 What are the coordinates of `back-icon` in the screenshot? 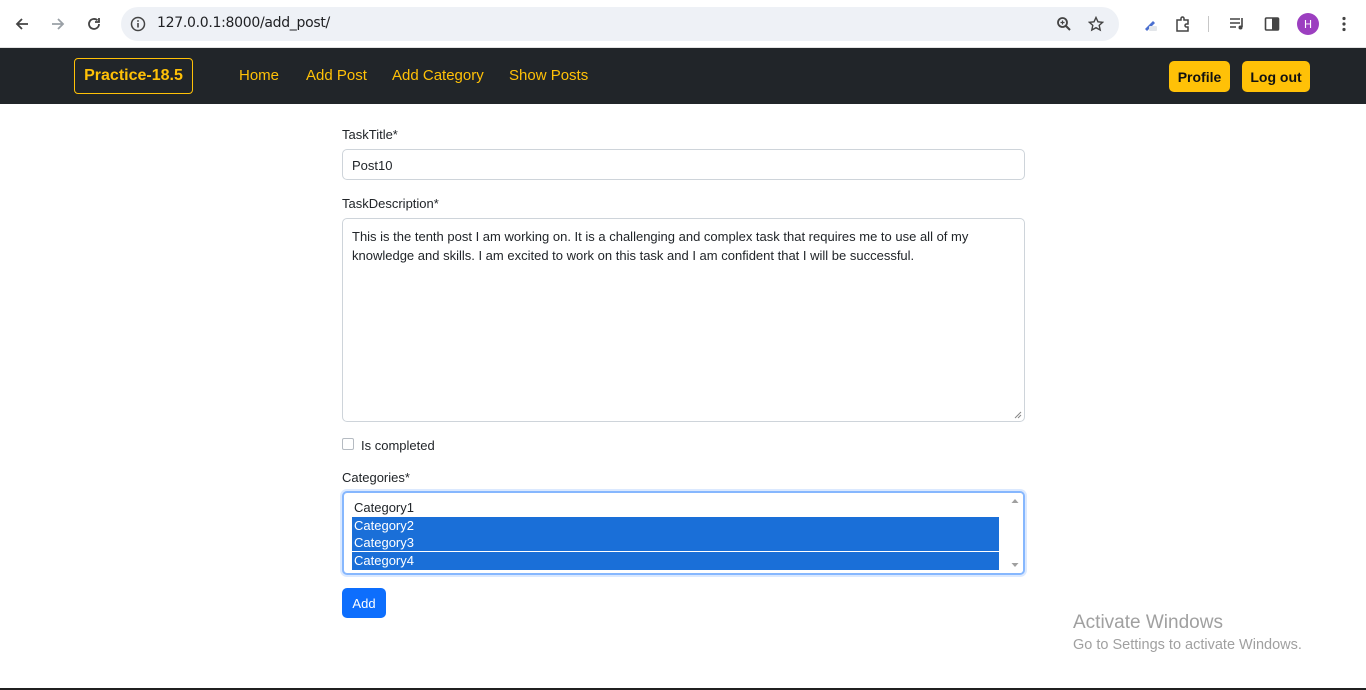 It's located at (22, 24).